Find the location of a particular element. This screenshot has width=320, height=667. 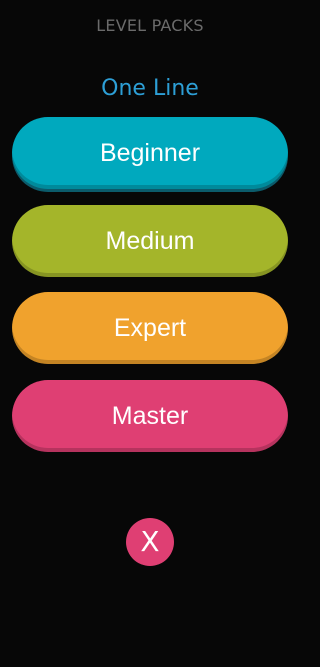

medium-label: Medium is located at coordinates (150, 240).